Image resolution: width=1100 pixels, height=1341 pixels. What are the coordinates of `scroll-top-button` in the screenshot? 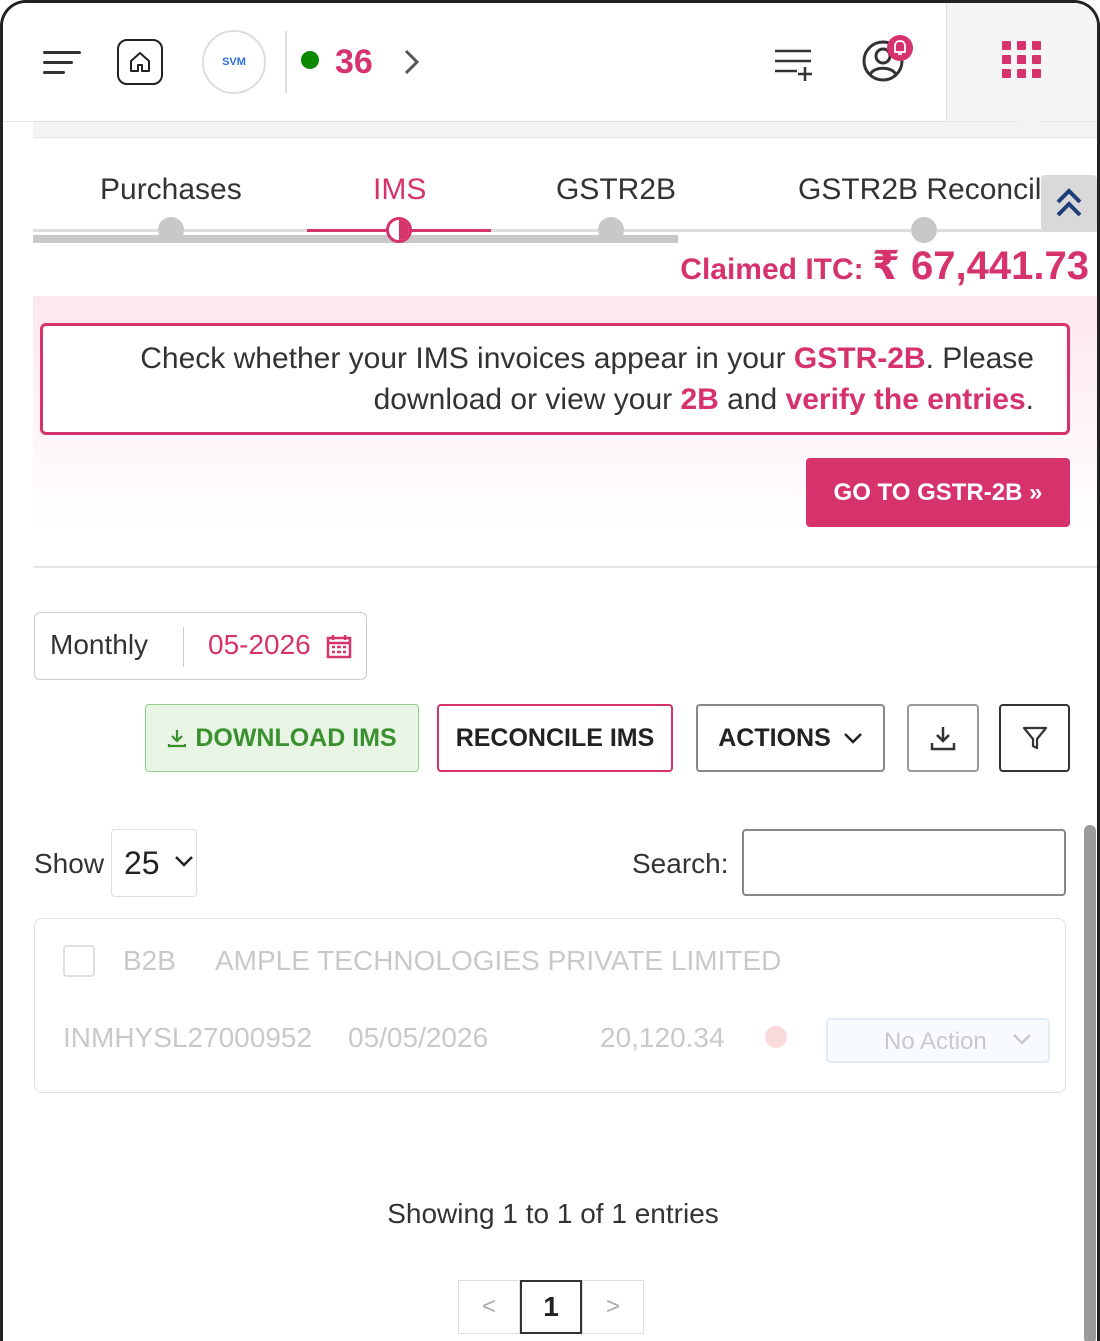 It's located at (1069, 203).